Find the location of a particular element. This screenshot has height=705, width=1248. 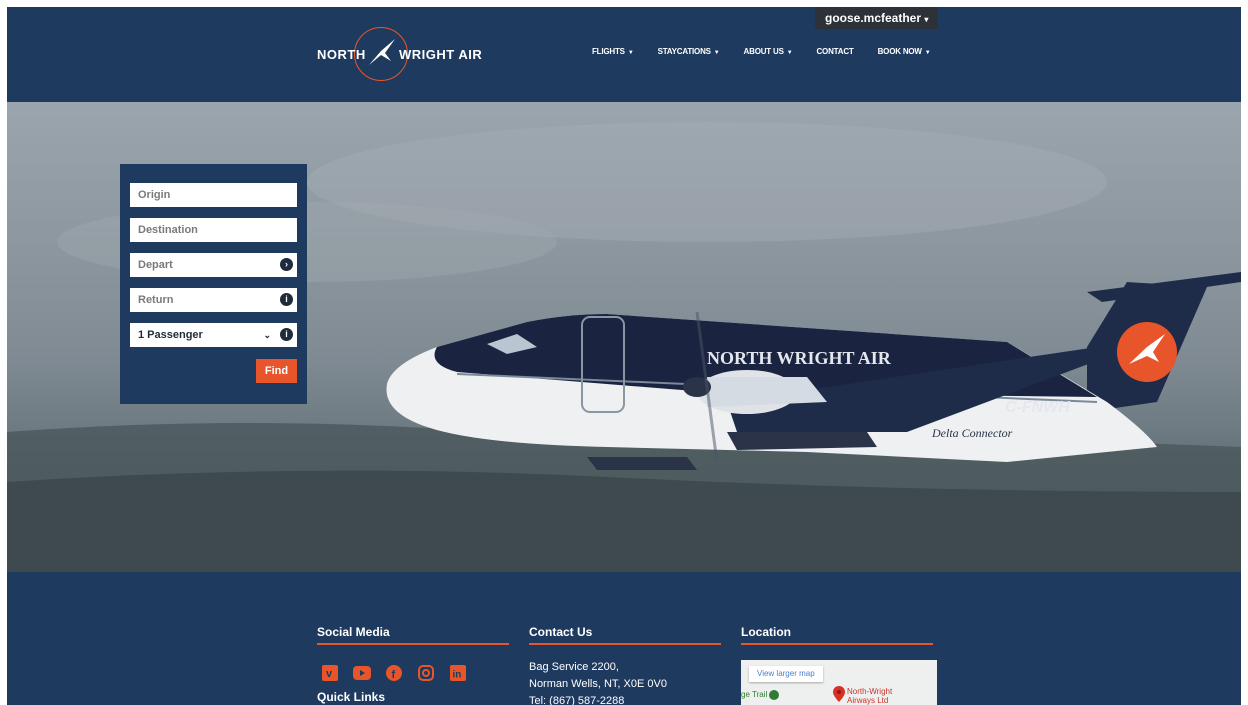

social-icons: v f in is located at coordinates (394, 673).